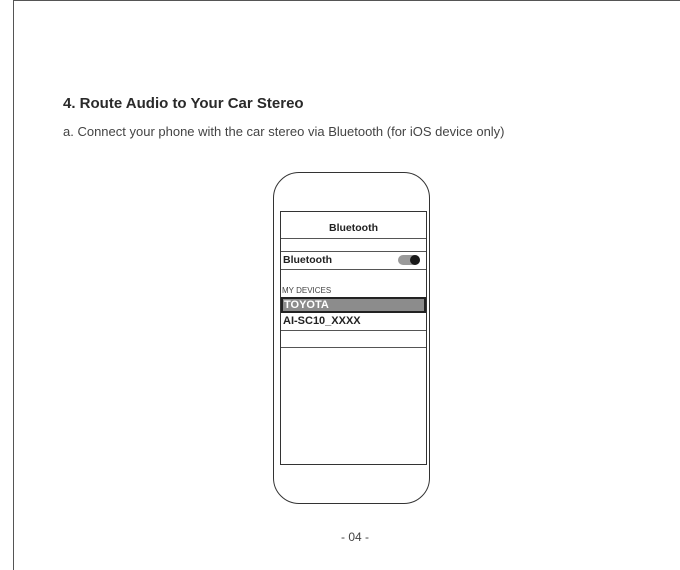 Image resolution: width=680 pixels, height=570 pixels. What do you see at coordinates (307, 290) in the screenshot?
I see `my-devices-label: MY DEVICES` at bounding box center [307, 290].